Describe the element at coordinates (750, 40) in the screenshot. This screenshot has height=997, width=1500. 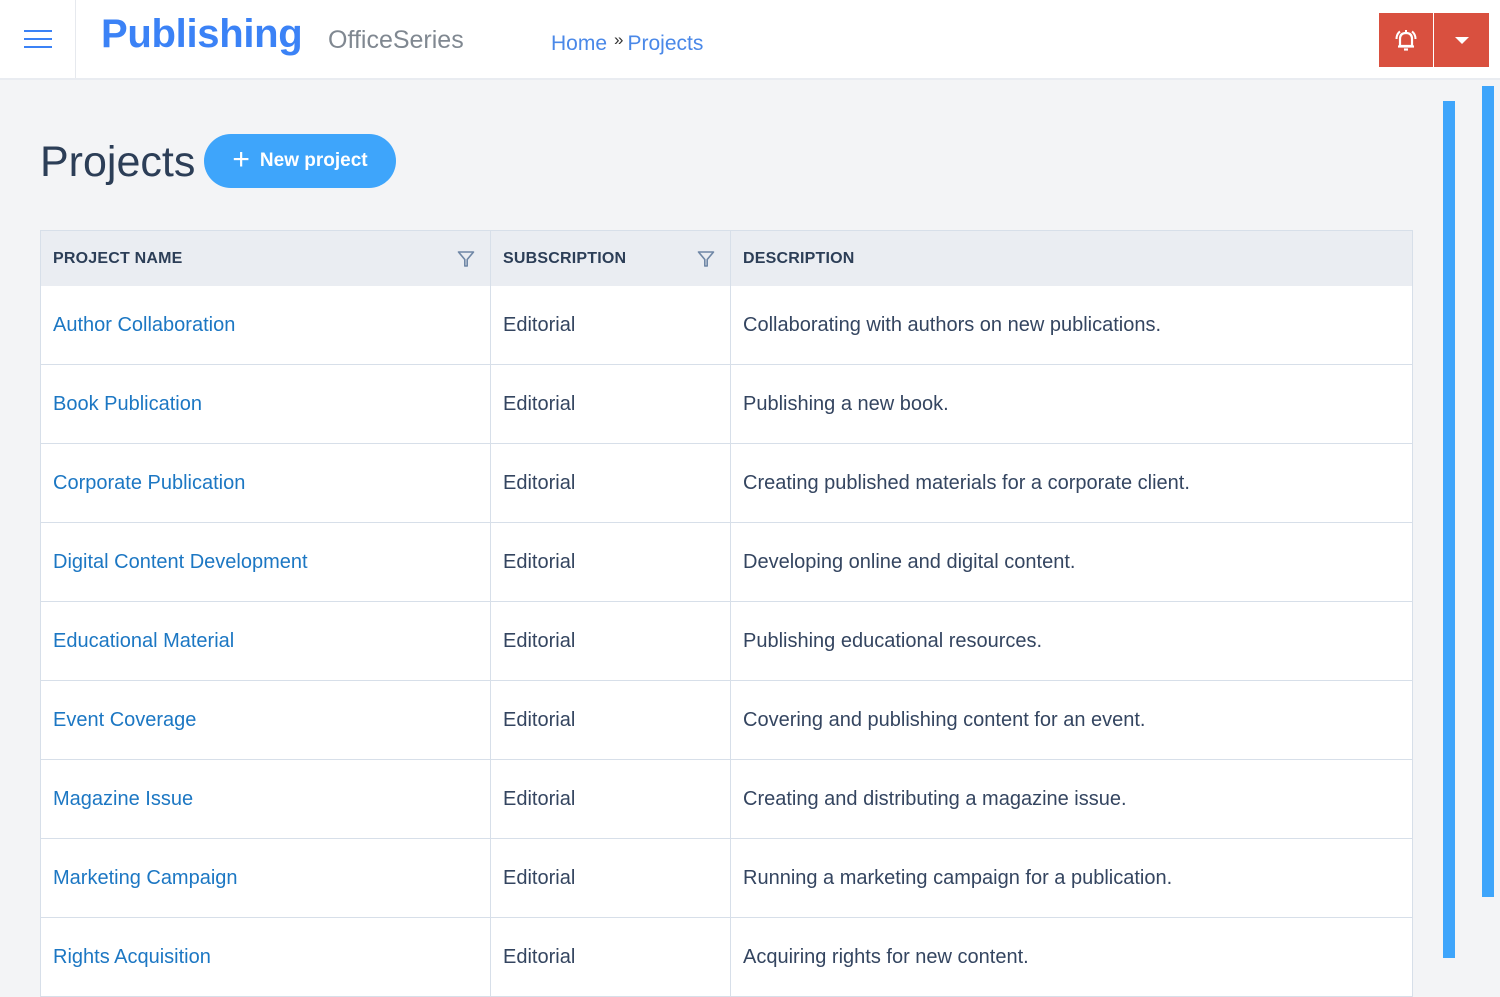
I see `top-bar: Publishing OfficeSeries Home » Projects` at that location.